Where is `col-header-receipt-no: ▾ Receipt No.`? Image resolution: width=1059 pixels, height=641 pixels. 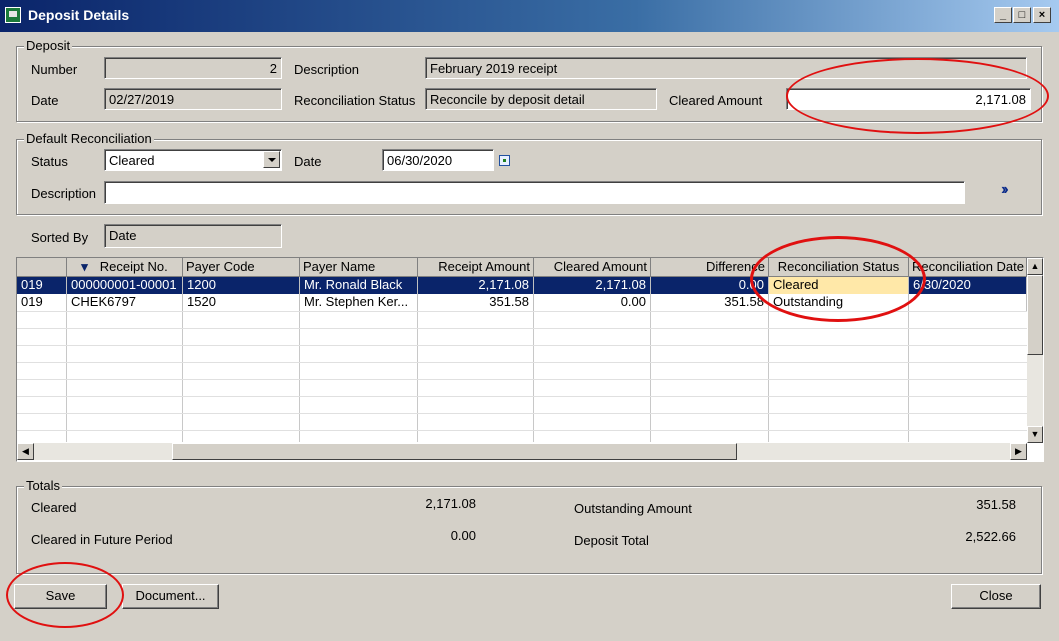 col-header-receipt-no: ▾ Receipt No. is located at coordinates (125, 267).